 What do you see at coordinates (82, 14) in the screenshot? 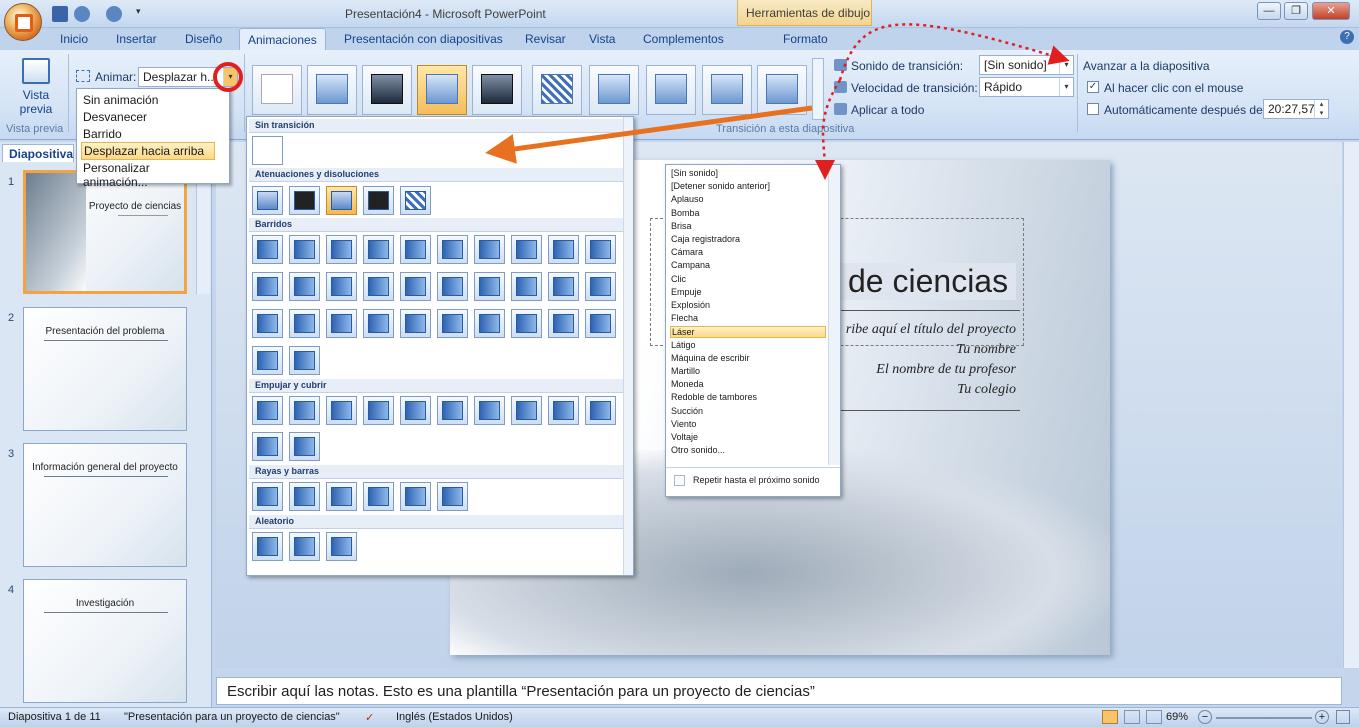
I see `undo-icon` at bounding box center [82, 14].